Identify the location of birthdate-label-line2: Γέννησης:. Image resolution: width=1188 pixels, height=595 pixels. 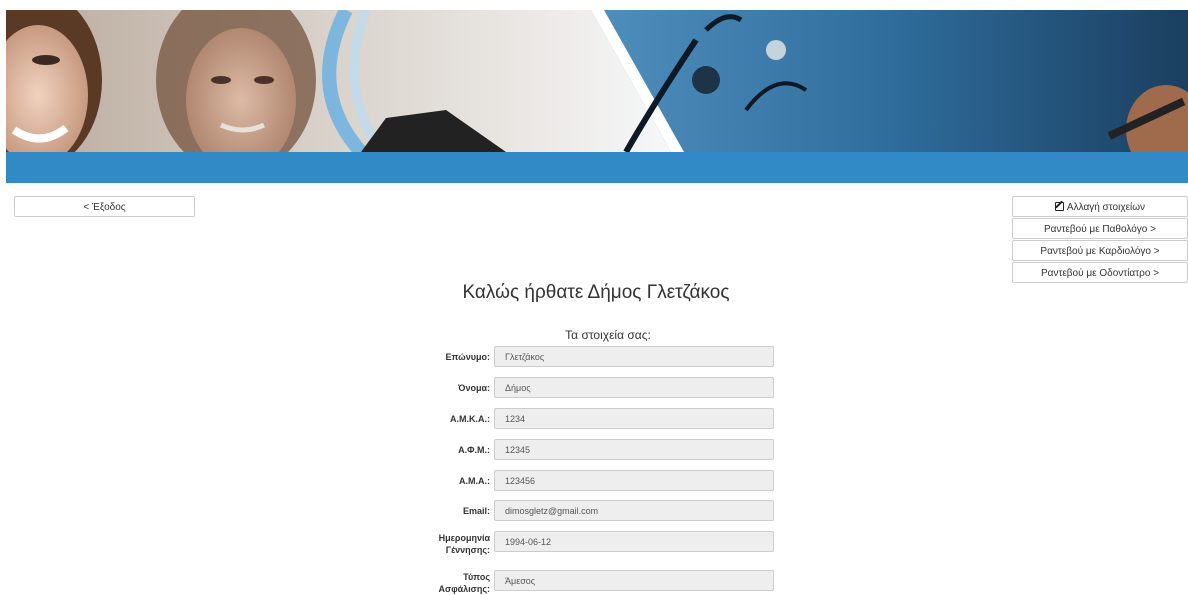
(467, 550).